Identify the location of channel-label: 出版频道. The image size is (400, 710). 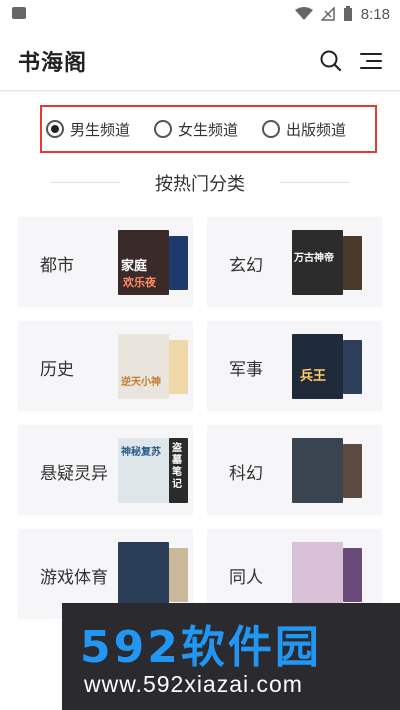
(316, 129).